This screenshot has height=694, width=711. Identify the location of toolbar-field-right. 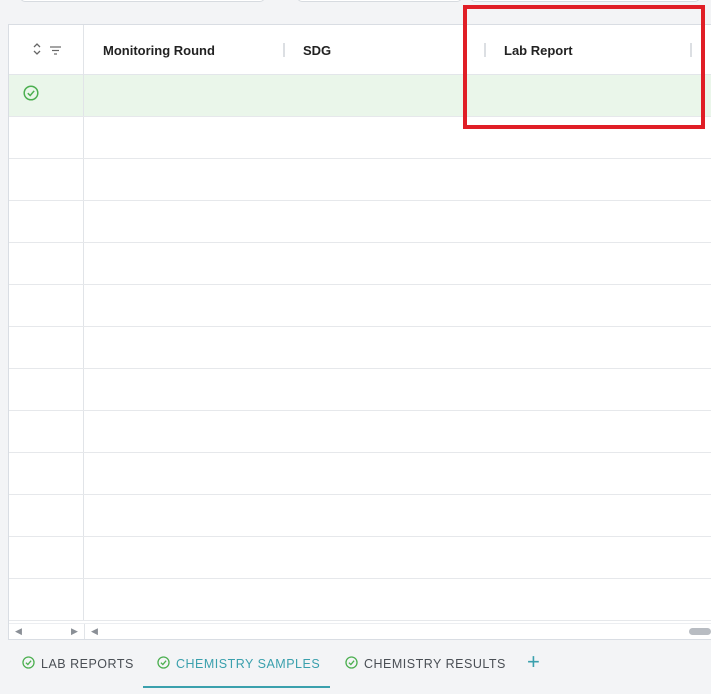
(585, 1).